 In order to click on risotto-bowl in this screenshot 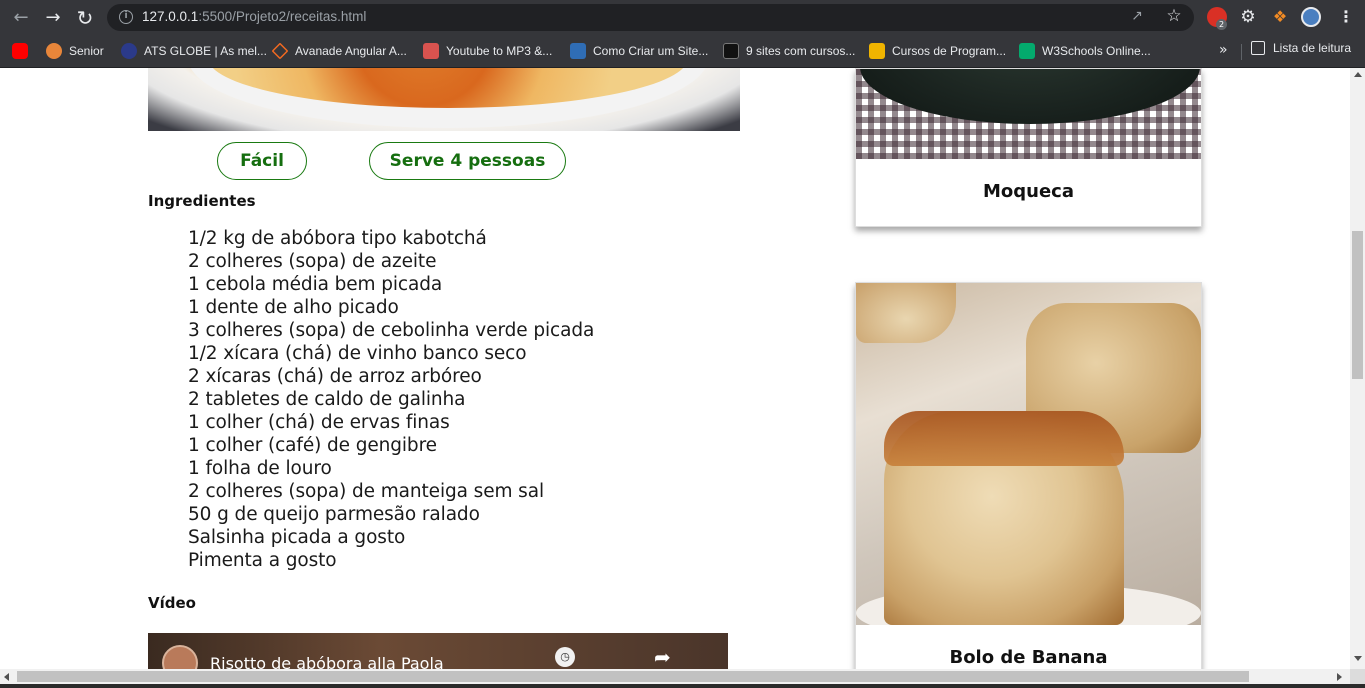, I will do `click(448, 98)`.